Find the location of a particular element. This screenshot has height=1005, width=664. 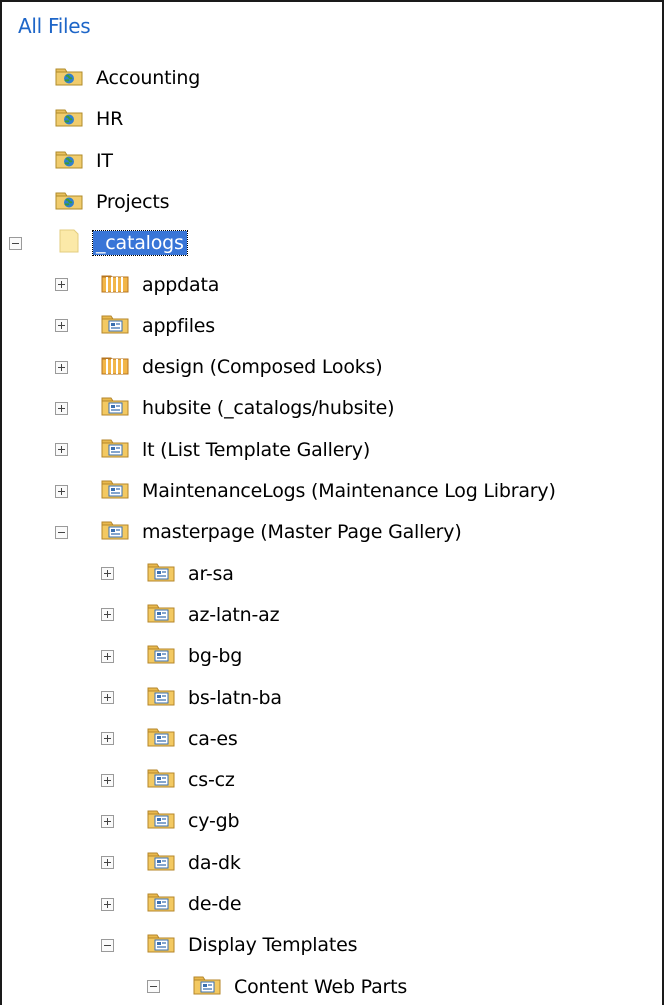

tree-item: az-latn-az is located at coordinates (191, 615).